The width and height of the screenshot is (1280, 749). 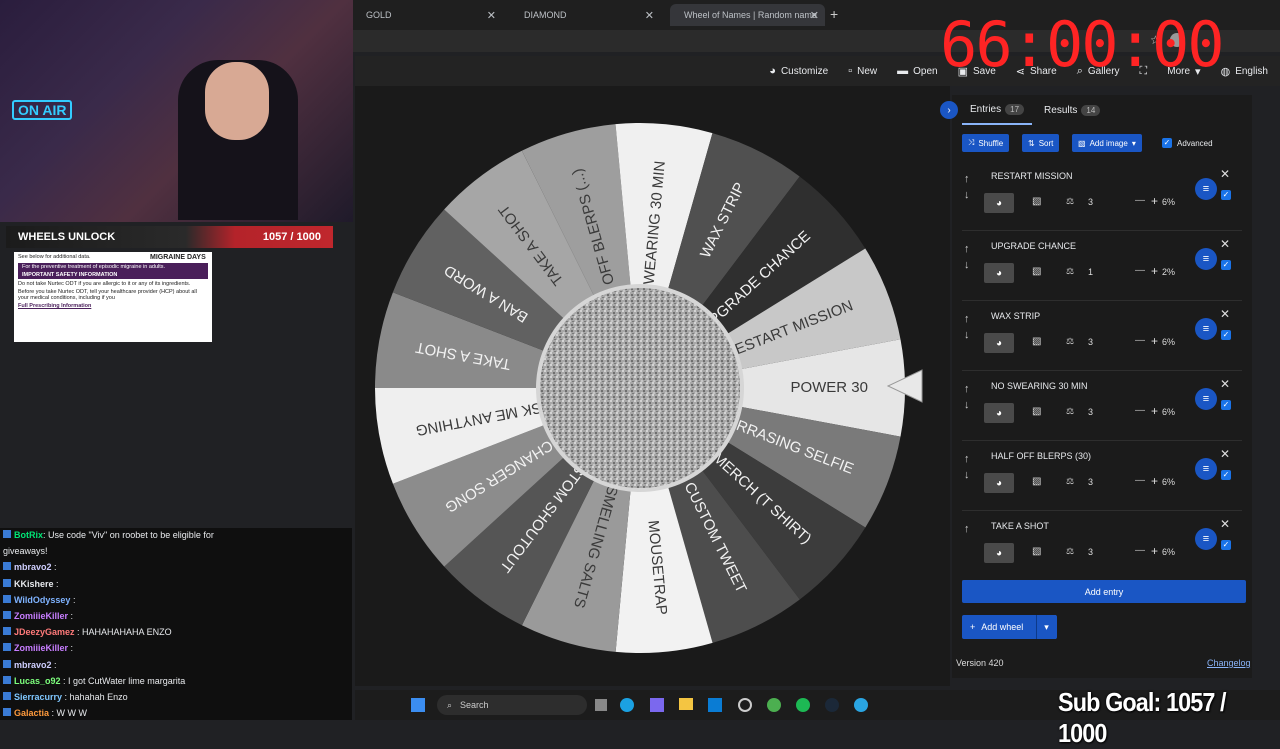 I want to click on customize-button: ◕ Customize, so click(x=798, y=71).